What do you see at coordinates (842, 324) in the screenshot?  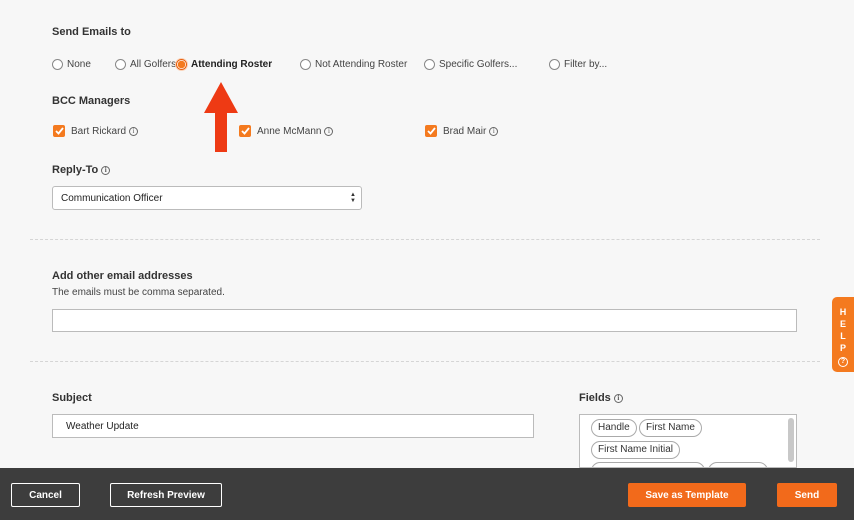 I see `help-letter: E` at bounding box center [842, 324].